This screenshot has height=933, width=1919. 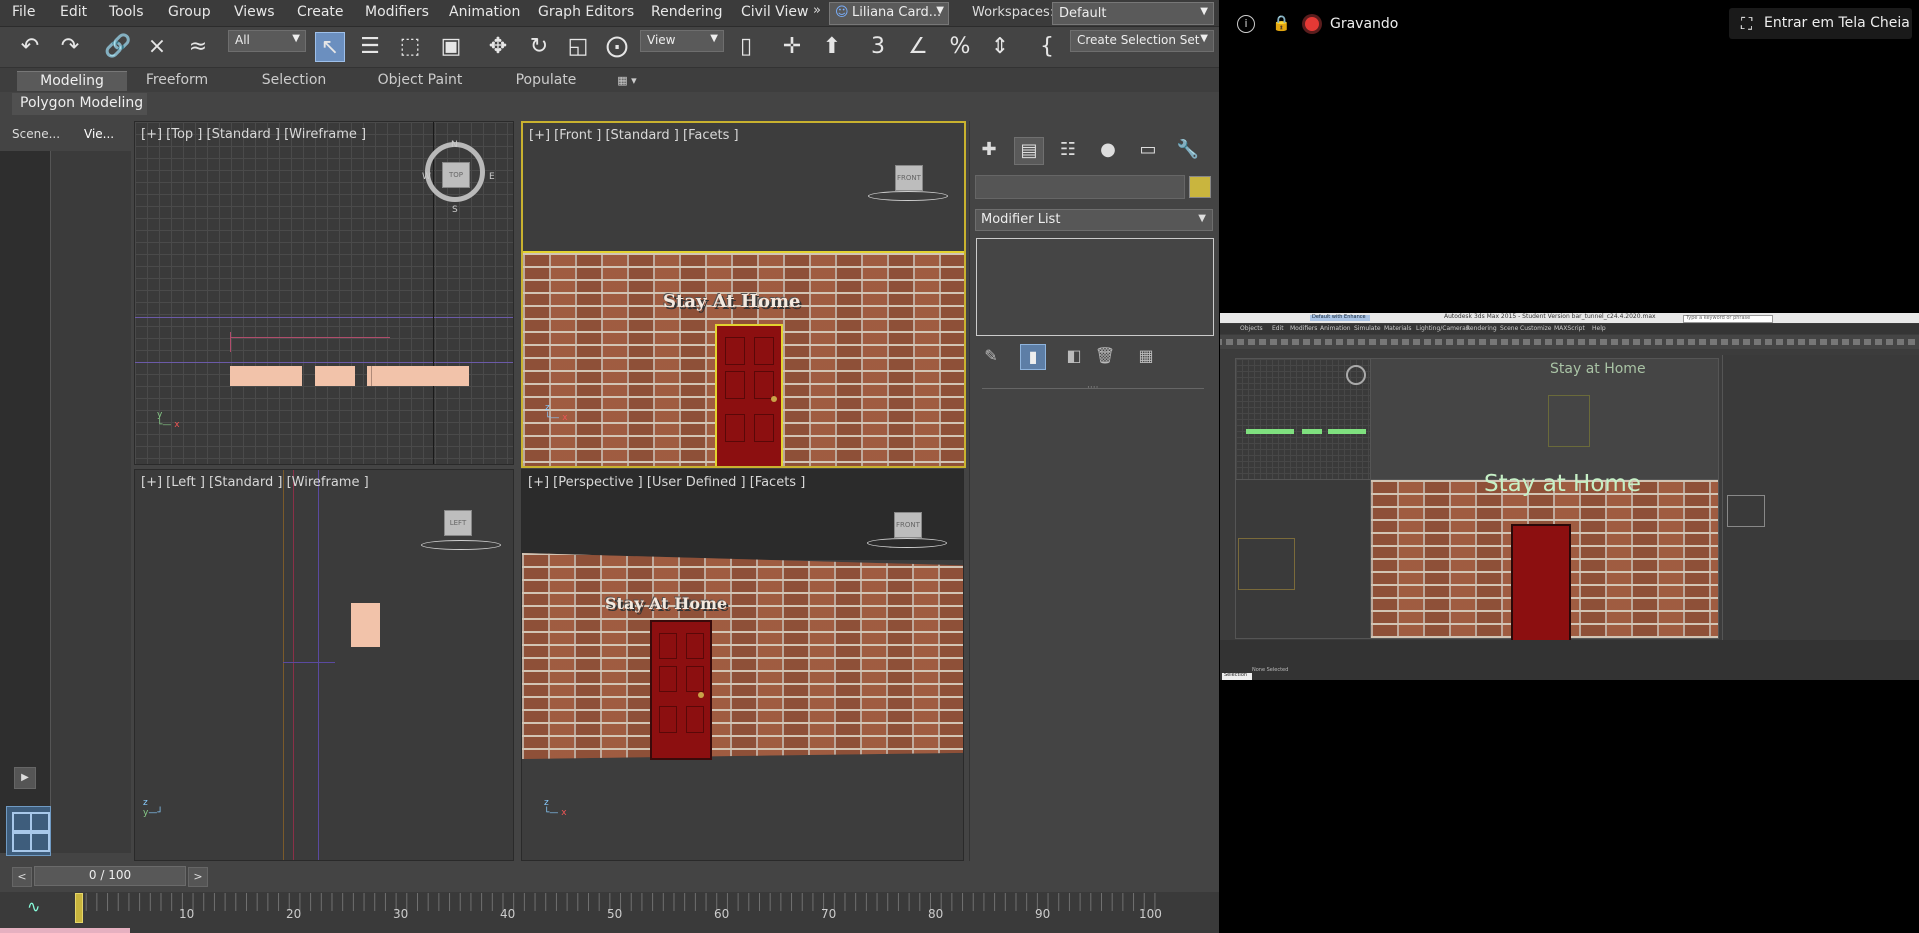 What do you see at coordinates (1080, 187) in the screenshot?
I see `object-name-field` at bounding box center [1080, 187].